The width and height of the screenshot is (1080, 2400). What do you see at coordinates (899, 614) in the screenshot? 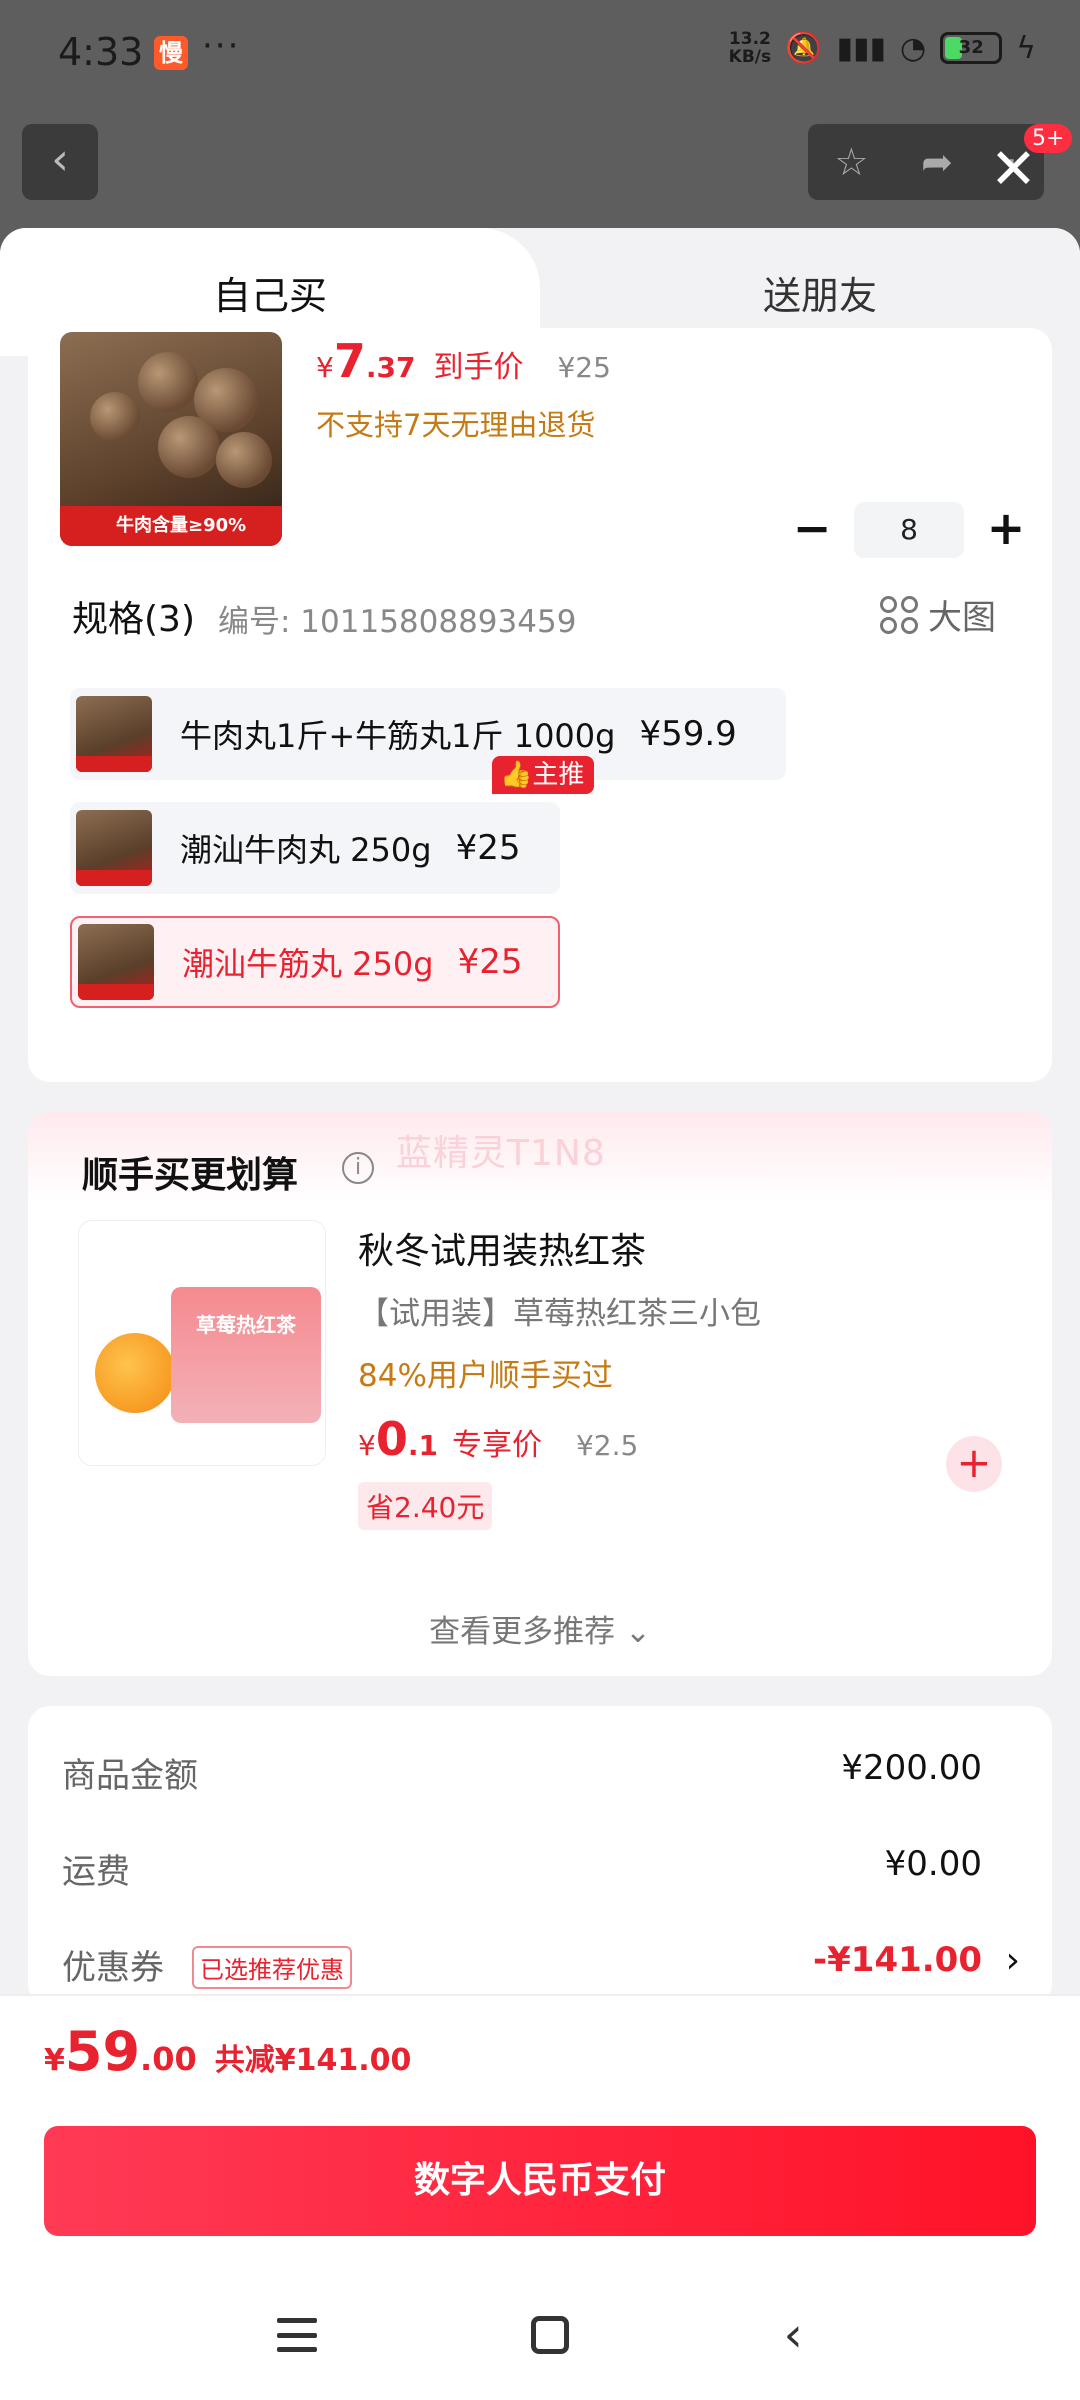
I see `grid-view-icon` at bounding box center [899, 614].